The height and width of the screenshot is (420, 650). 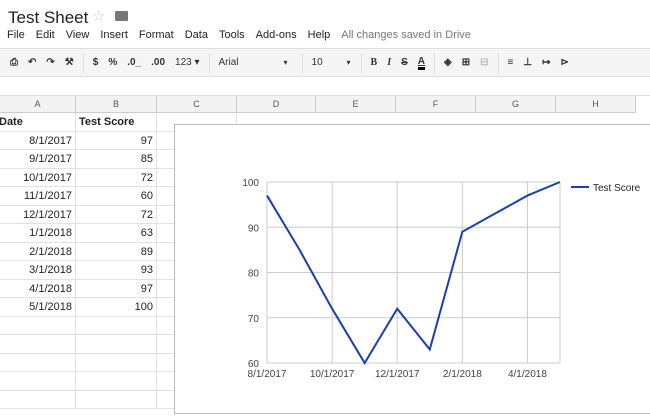 What do you see at coordinates (187, 62) in the screenshot?
I see `number-format-dropdown: 123 ▾` at bounding box center [187, 62].